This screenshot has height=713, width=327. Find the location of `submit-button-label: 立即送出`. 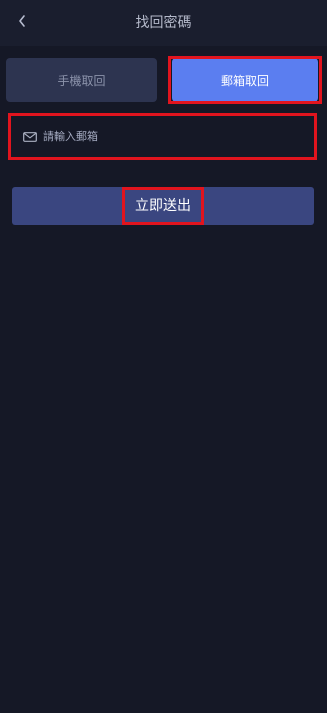

submit-button-label: 立即送出 is located at coordinates (163, 206).